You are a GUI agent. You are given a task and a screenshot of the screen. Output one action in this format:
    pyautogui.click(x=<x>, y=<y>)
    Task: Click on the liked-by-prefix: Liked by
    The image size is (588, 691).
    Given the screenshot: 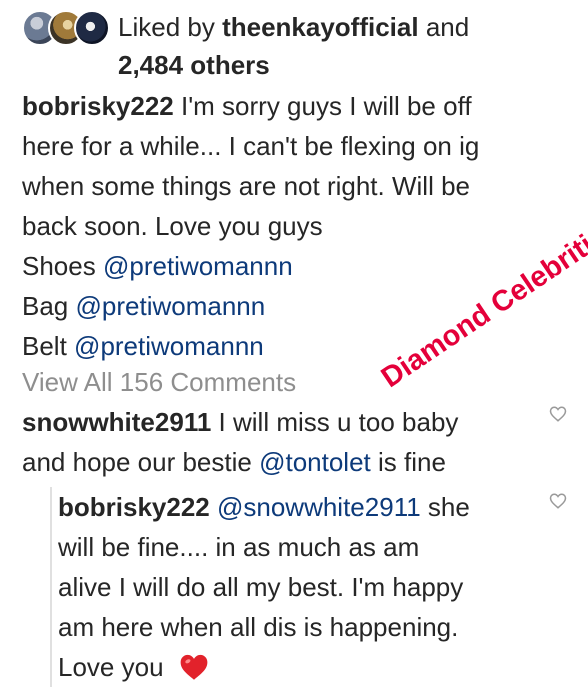 What is the action you would take?
    pyautogui.click(x=170, y=27)
    